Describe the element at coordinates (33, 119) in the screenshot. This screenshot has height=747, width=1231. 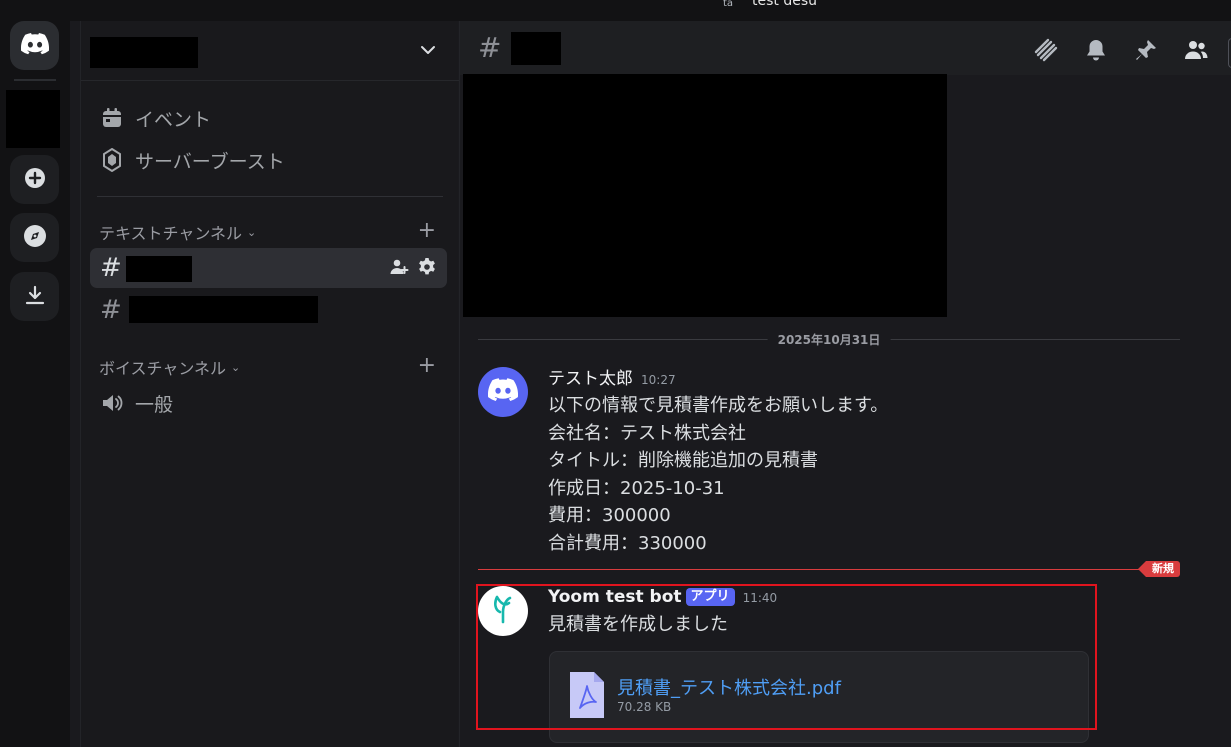
I see `server-icon-redacted` at that location.